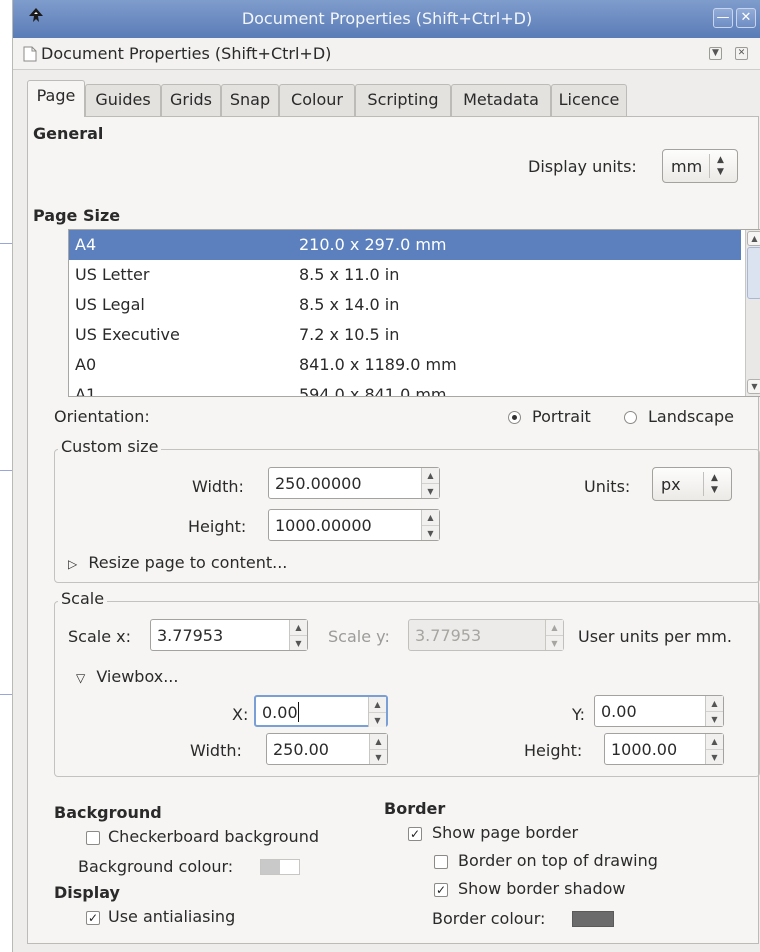 Image resolution: width=760 pixels, height=952 pixels. I want to click on tab-colour: Colour, so click(317, 100).